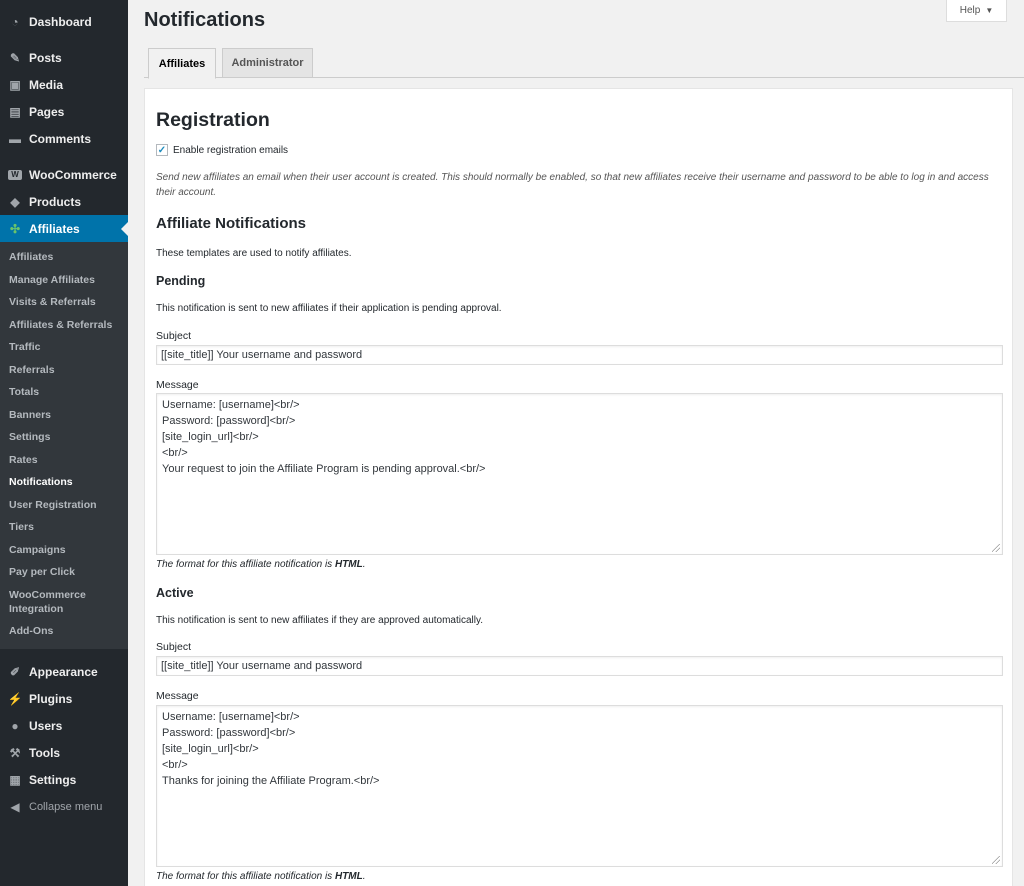  Describe the element at coordinates (64, 779) in the screenshot. I see `sidebar-item-settings: ▦ Settings` at that location.